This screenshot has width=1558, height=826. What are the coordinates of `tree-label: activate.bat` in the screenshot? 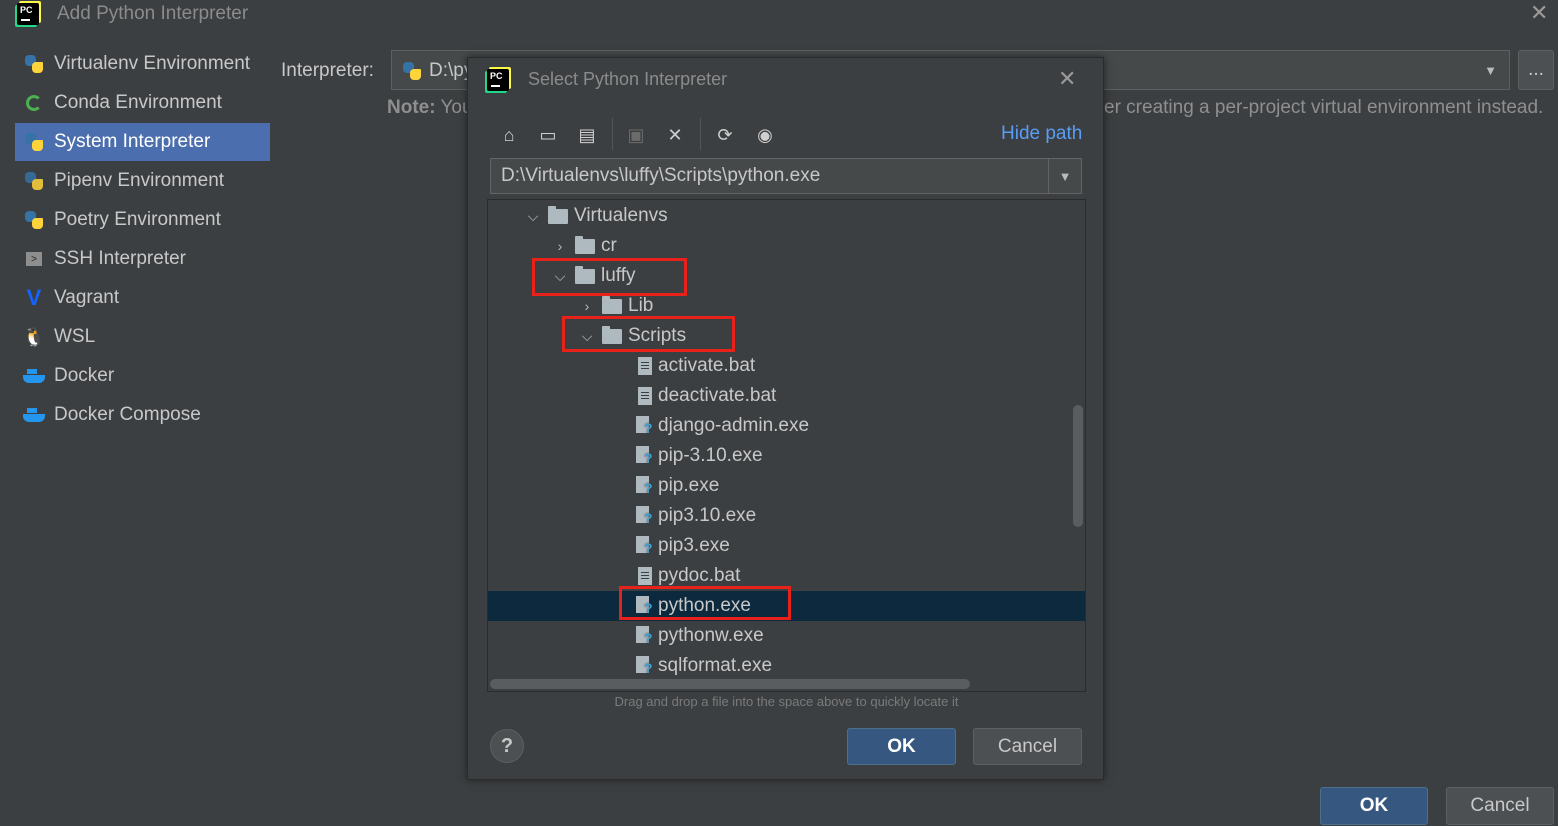 It's located at (707, 365).